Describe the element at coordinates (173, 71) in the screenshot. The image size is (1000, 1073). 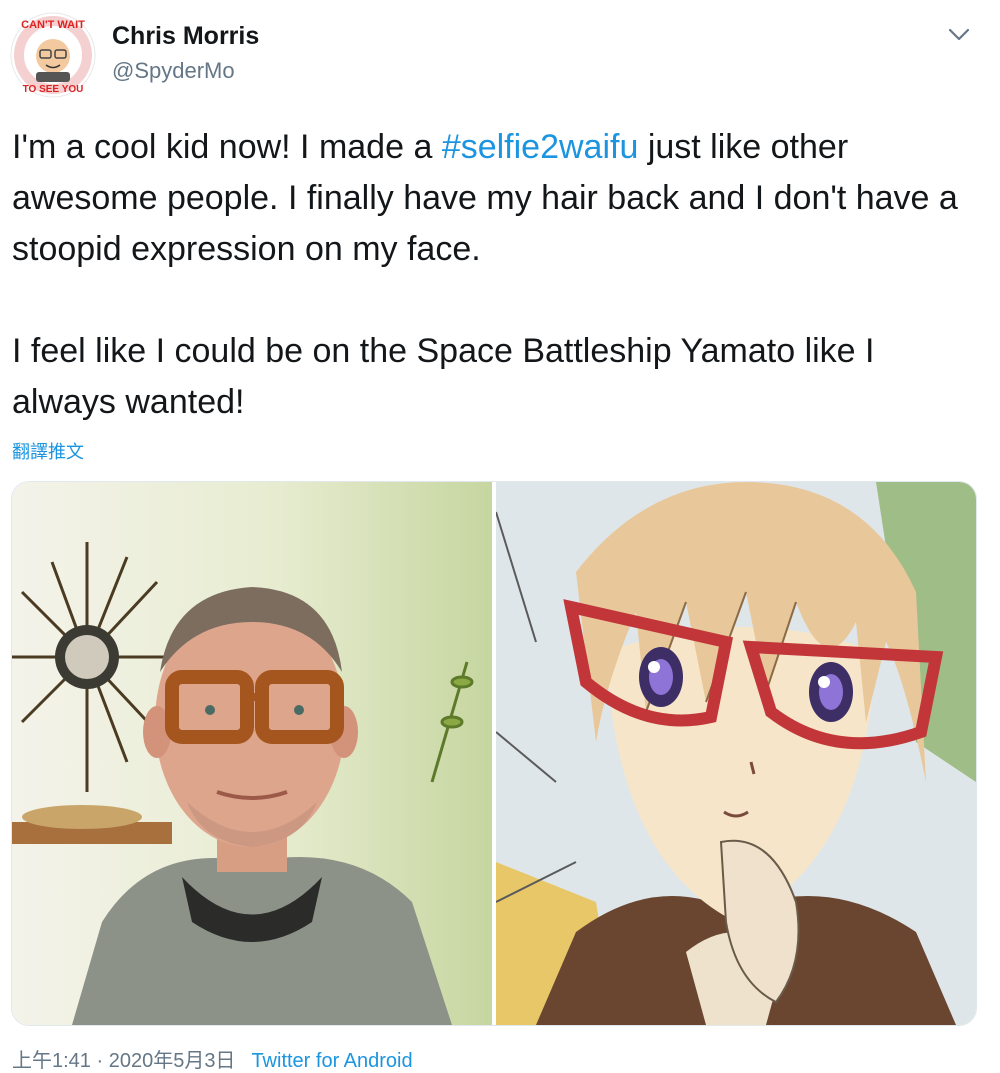
I see `author-handle: @SpyderMo` at that location.